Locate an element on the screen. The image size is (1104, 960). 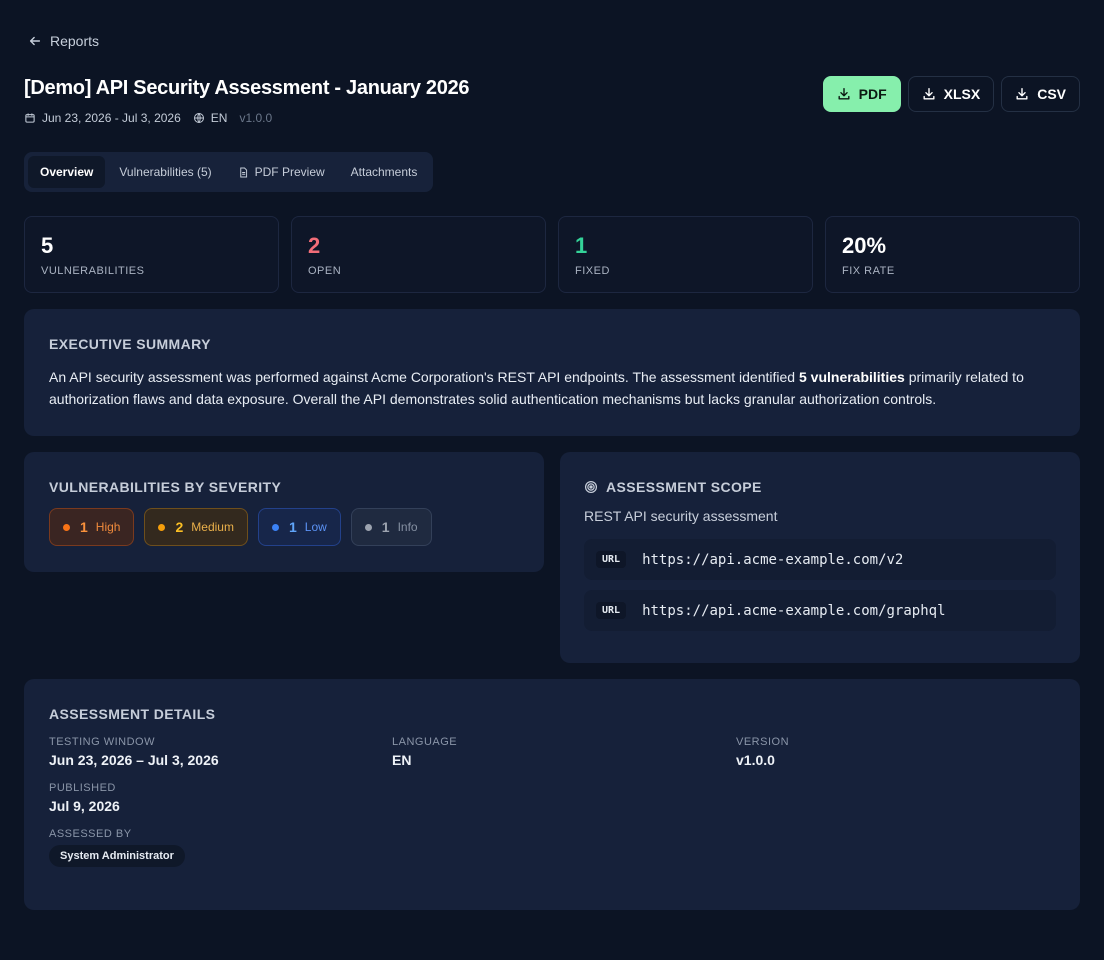
stat-card-fixed: 1 FIXED is located at coordinates (685, 254).